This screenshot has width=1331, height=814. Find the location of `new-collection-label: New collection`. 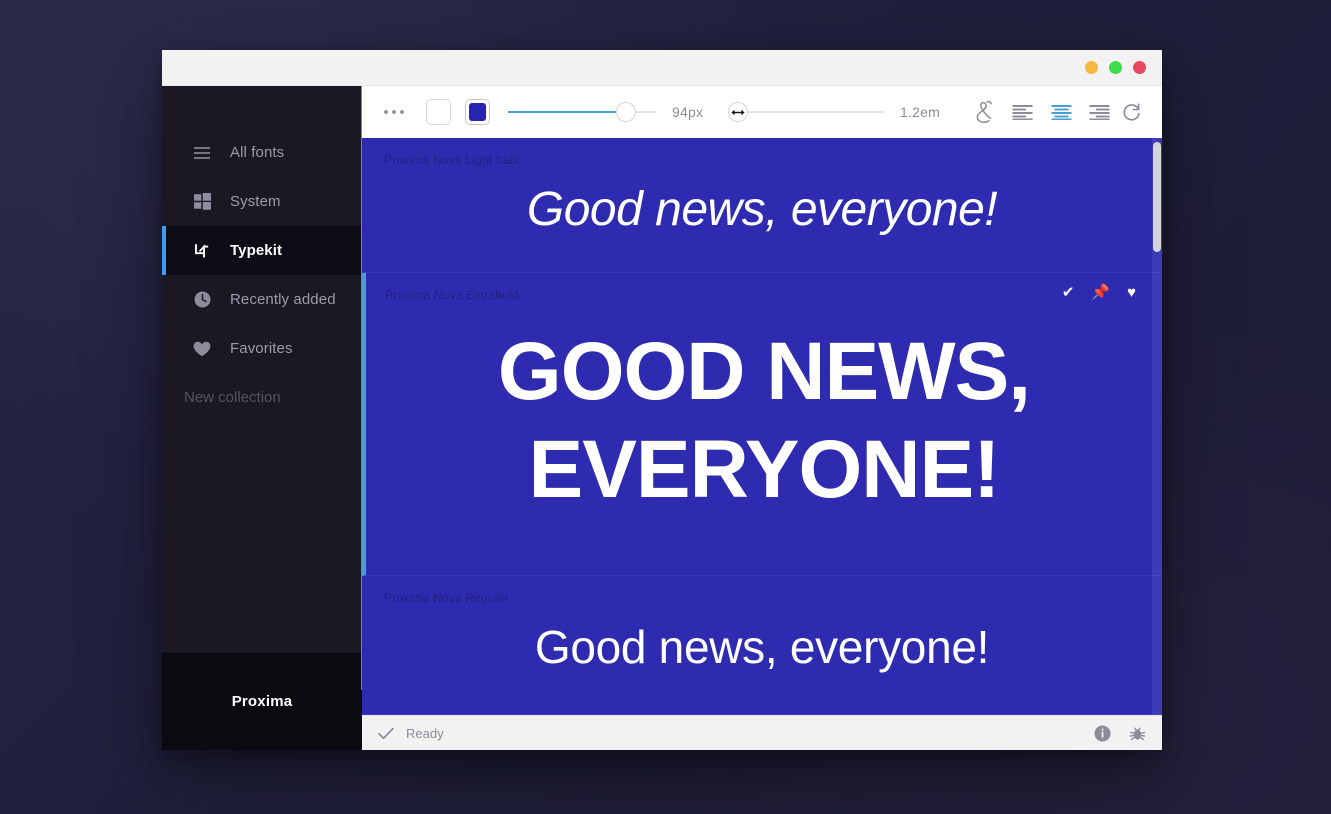

new-collection-label: New collection is located at coordinates (232, 397).